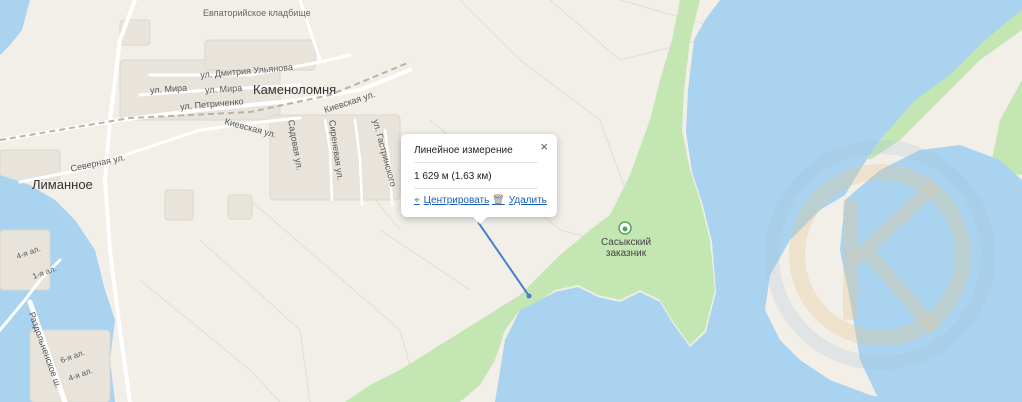 Image resolution: width=1022 pixels, height=402 pixels. Describe the element at coordinates (223, 89) in the screenshot. I see `label-street-mira-2: ул. Мира` at that location.